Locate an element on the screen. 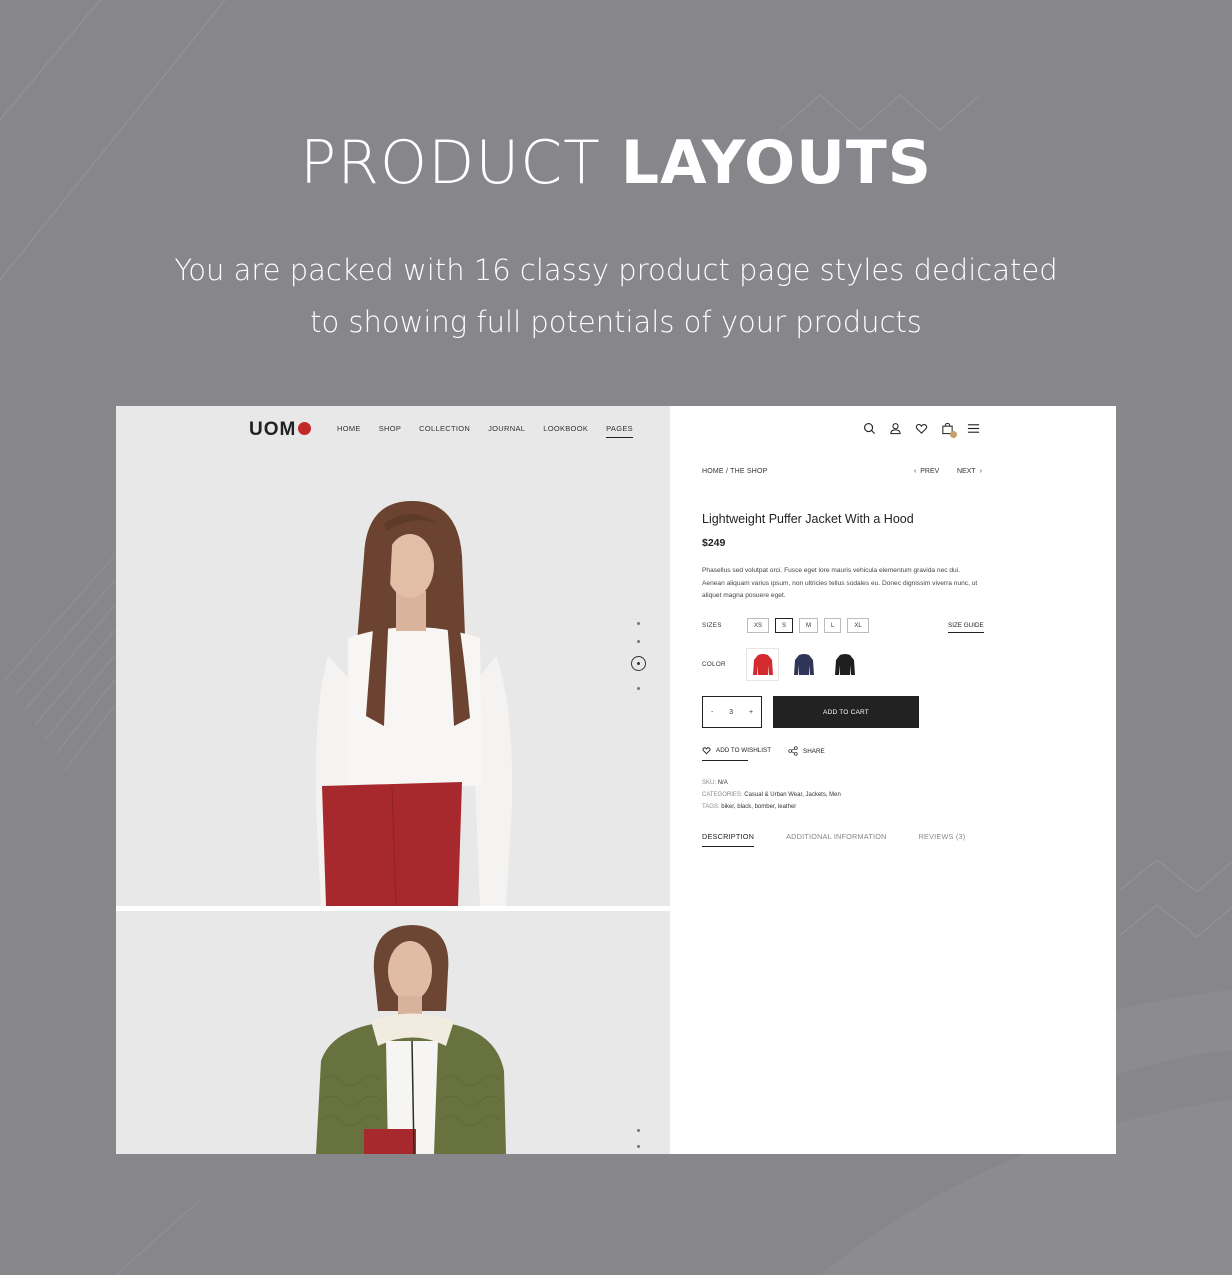 This screenshot has height=1275, width=1232. hero-title: PRODUCT LAYOUTS is located at coordinates (616, 163).